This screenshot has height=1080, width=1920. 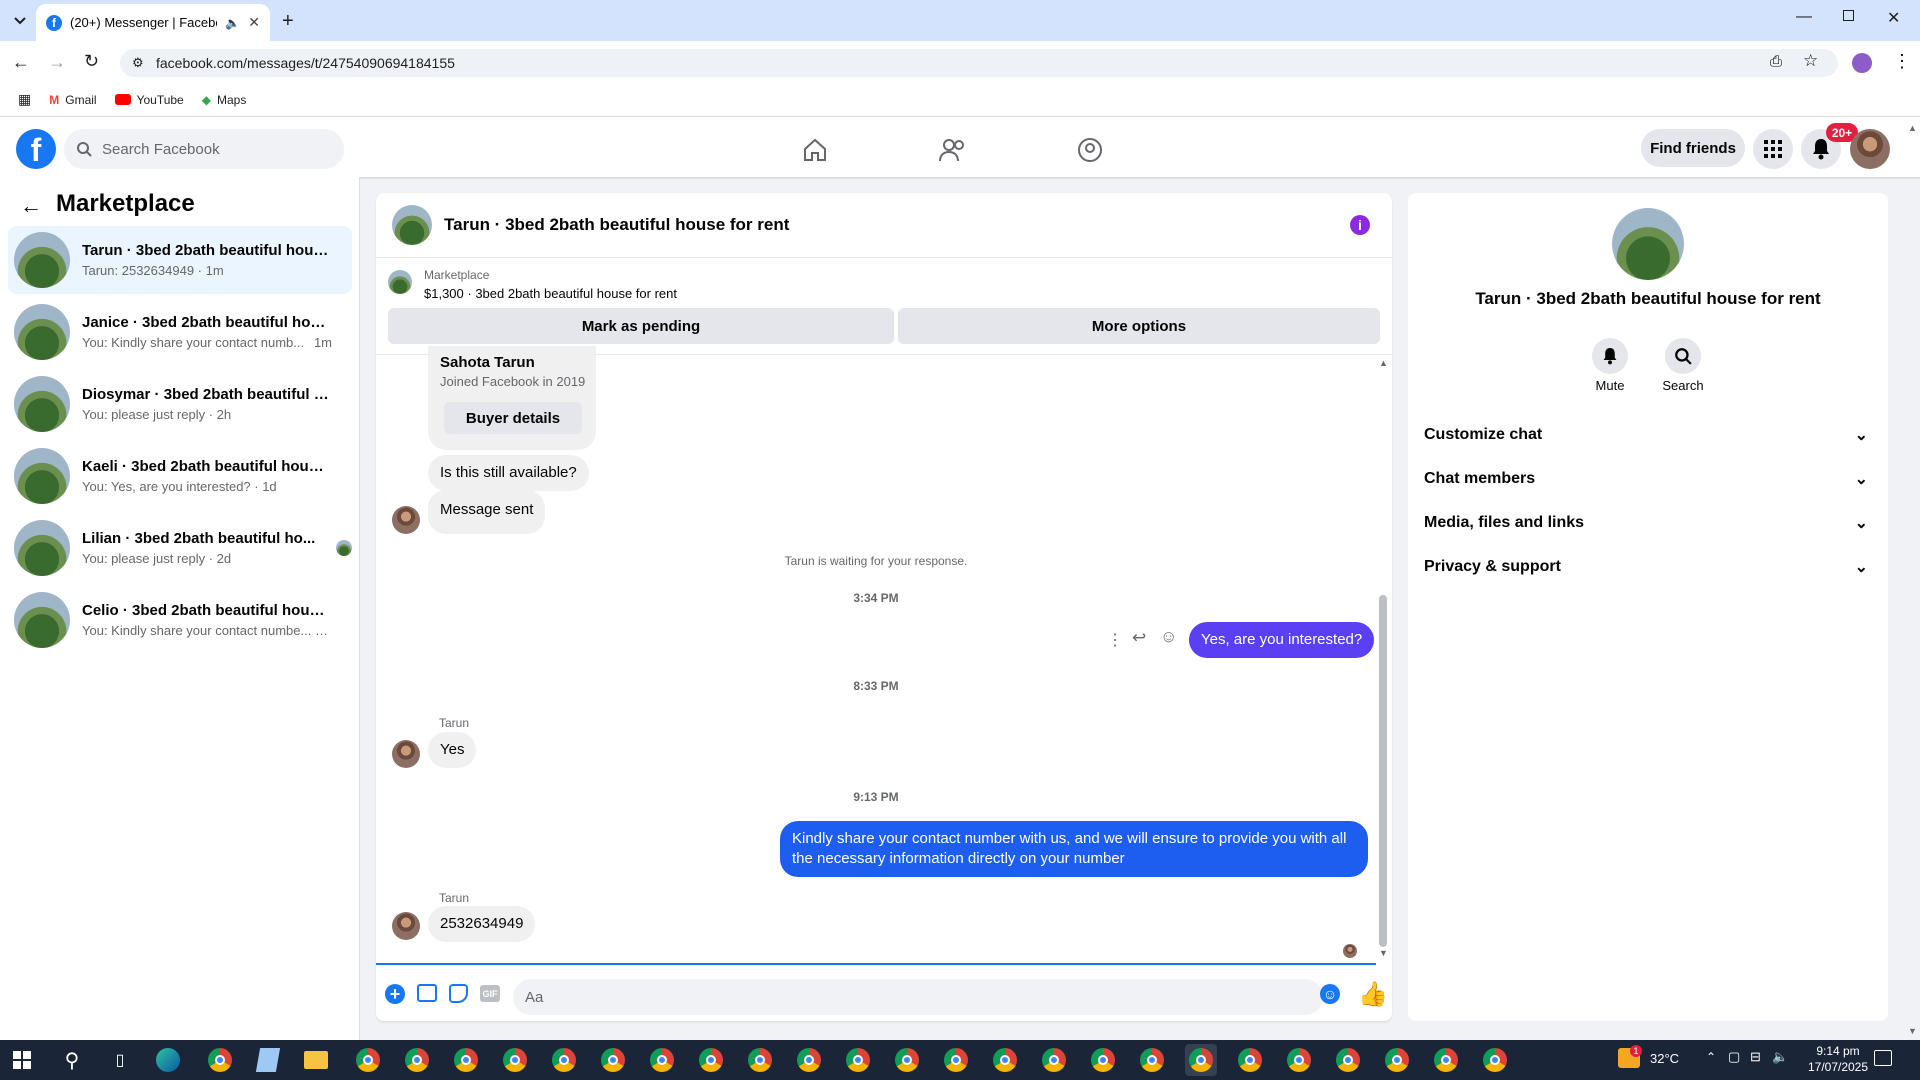 I want to click on message-bubble: 2532634949, so click(x=482, y=924).